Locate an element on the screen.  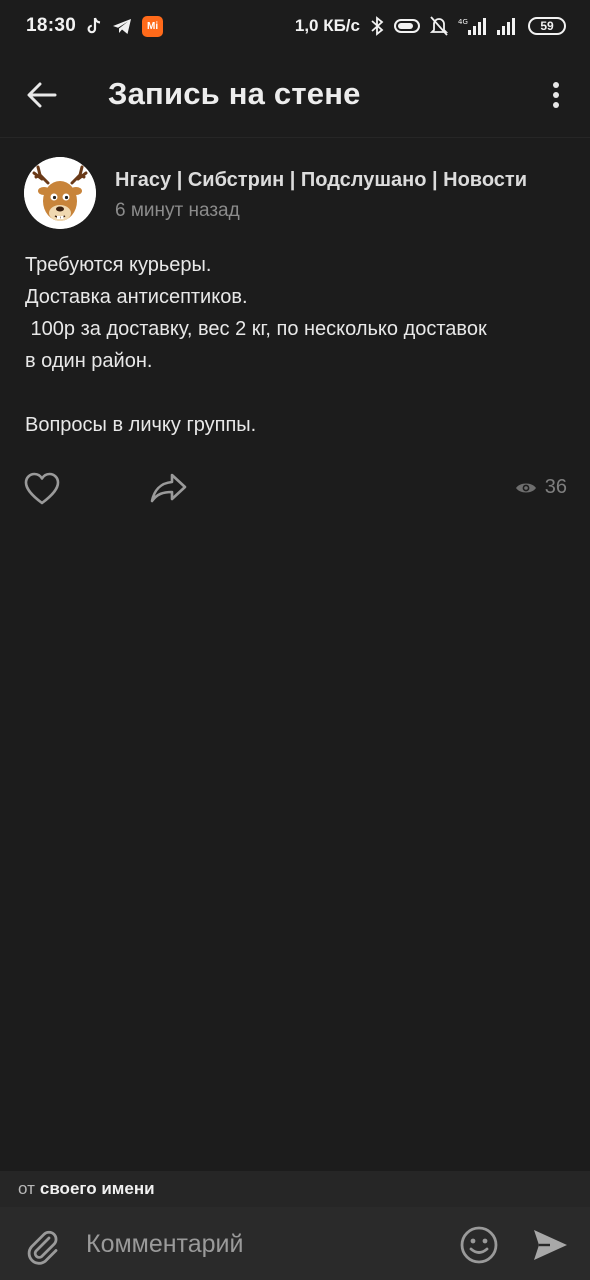
post-time: 6 минут назад is located at coordinates (177, 210).